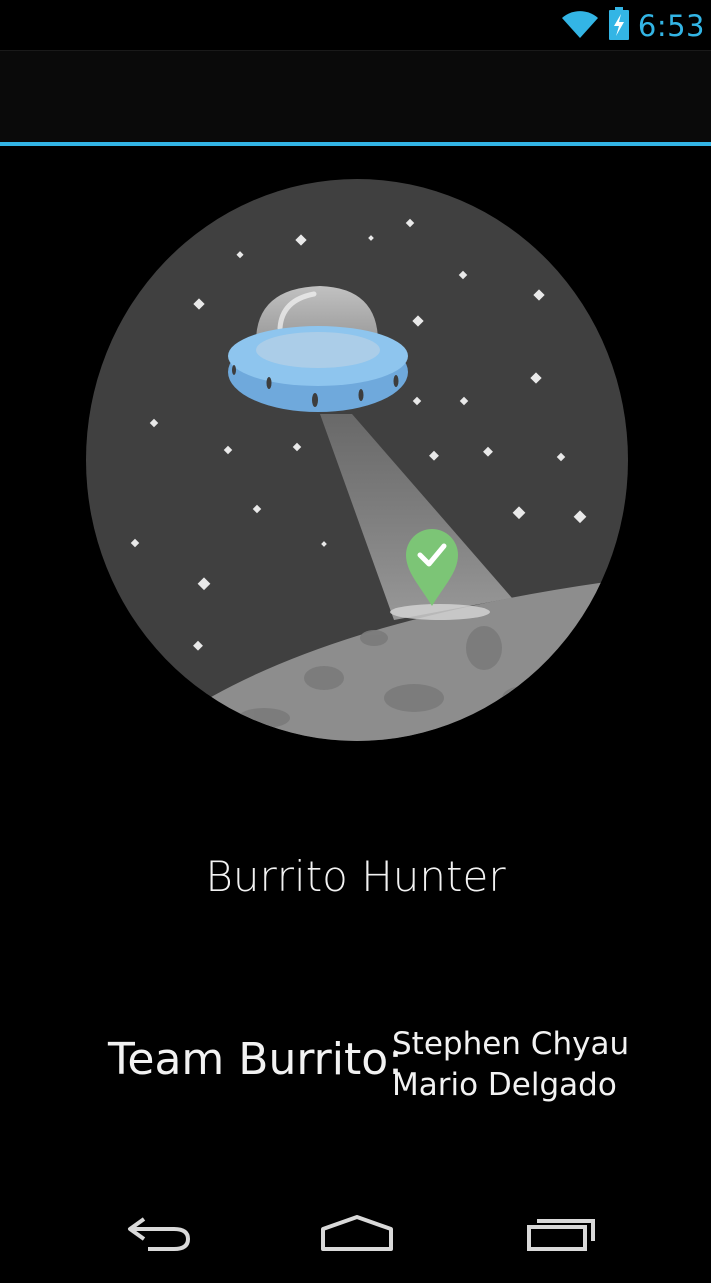 This screenshot has width=711, height=1283. I want to click on recent-apps-button, so click(561, 1235).